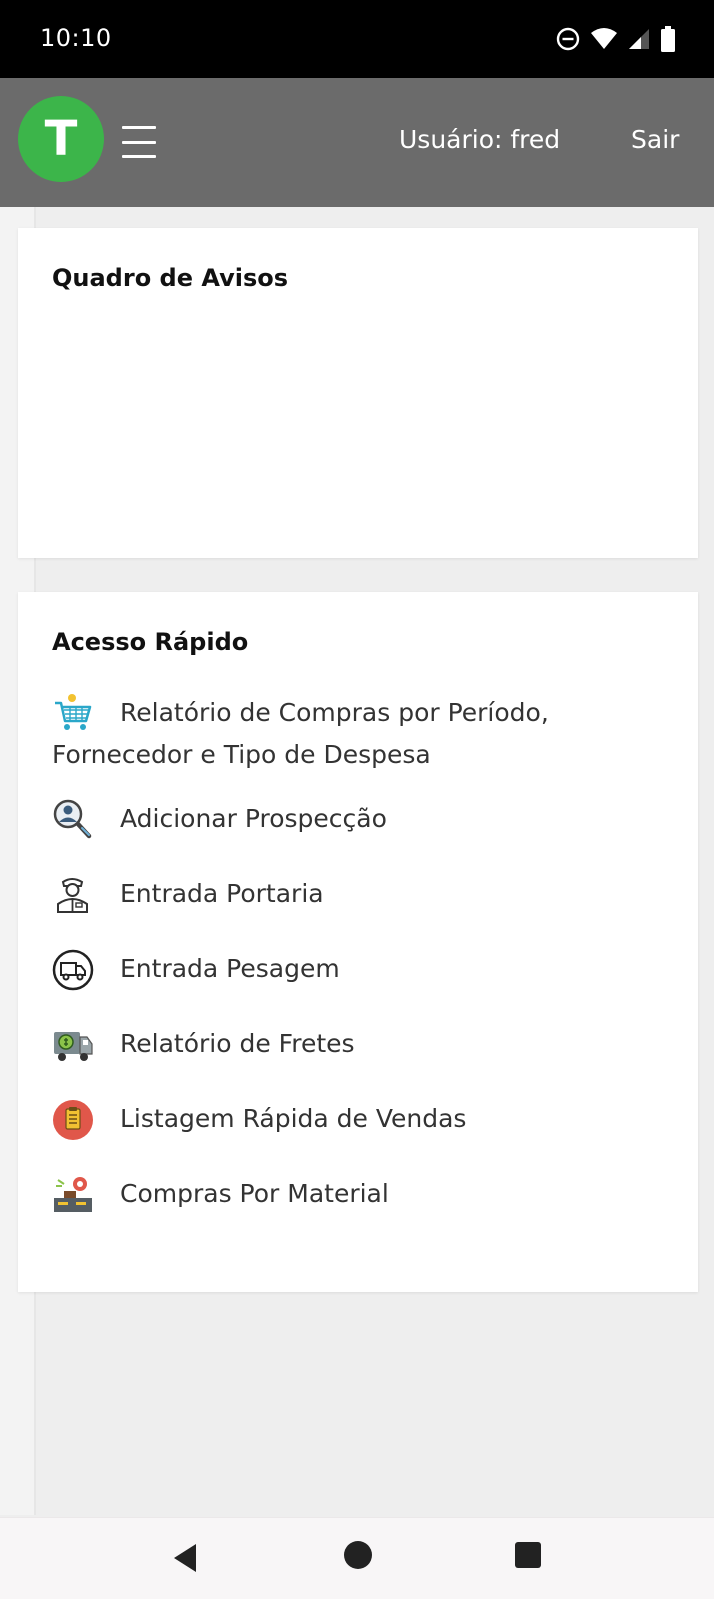 The height and width of the screenshot is (1599, 714). I want to click on app-header: T Usuário: fred Sair, so click(357, 142).